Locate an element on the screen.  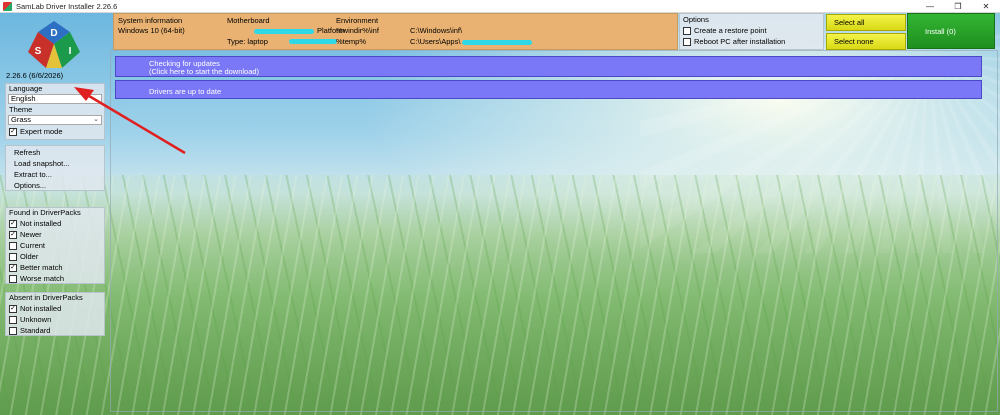
expert-mode-row: ✓ Expert mode is located at coordinates (55, 131).